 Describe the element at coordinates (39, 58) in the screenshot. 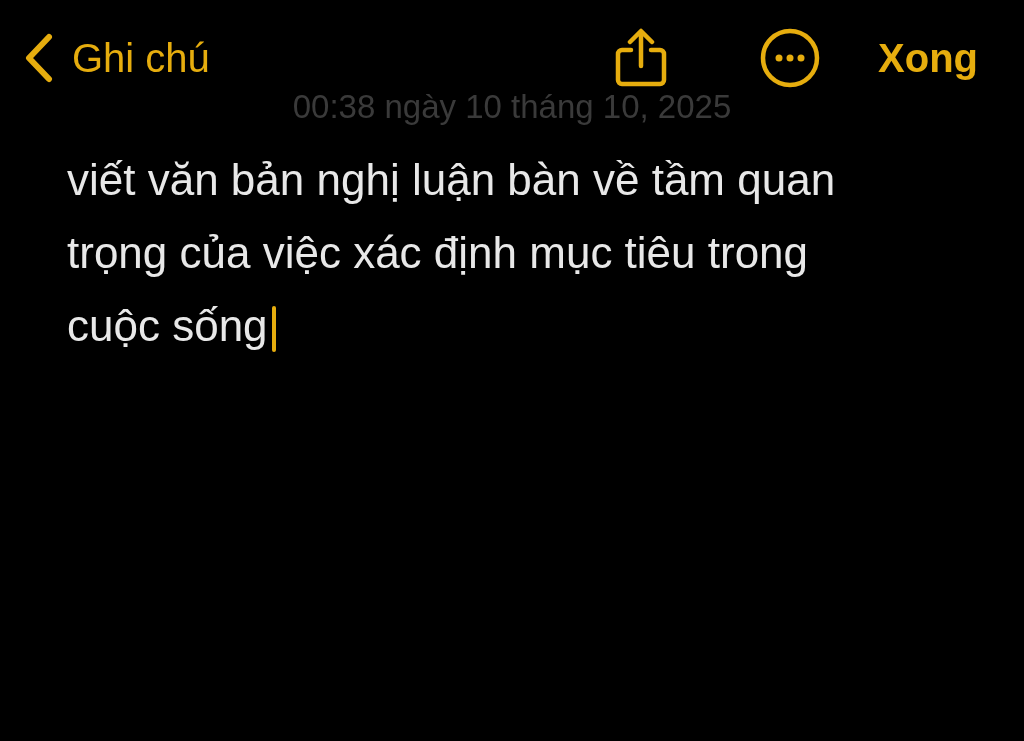

I see `chevron-left-icon` at that location.